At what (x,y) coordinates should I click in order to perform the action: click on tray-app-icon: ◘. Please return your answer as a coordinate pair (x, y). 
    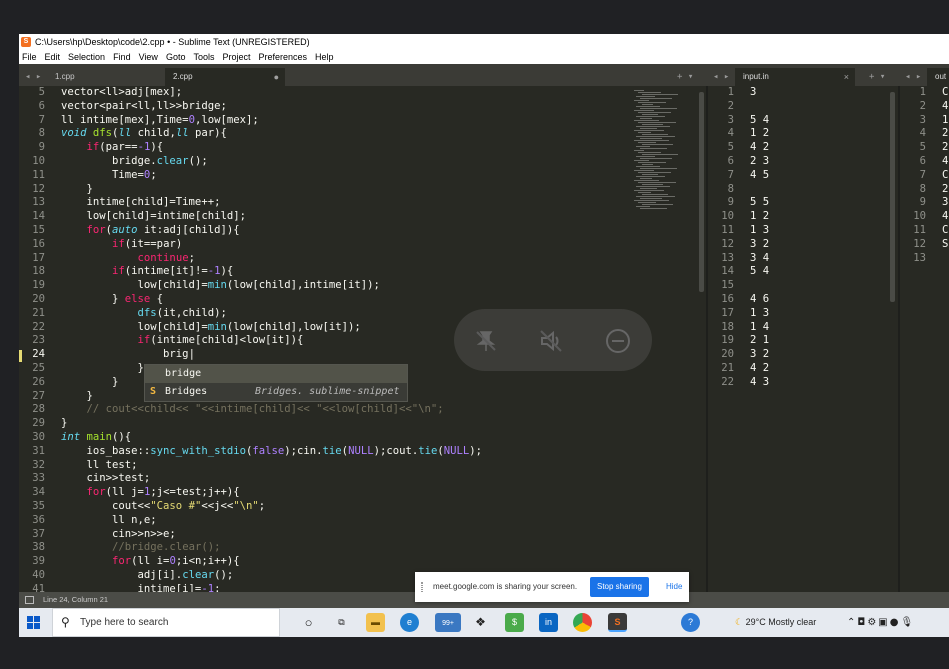
    Looking at the image, I should click on (862, 622).